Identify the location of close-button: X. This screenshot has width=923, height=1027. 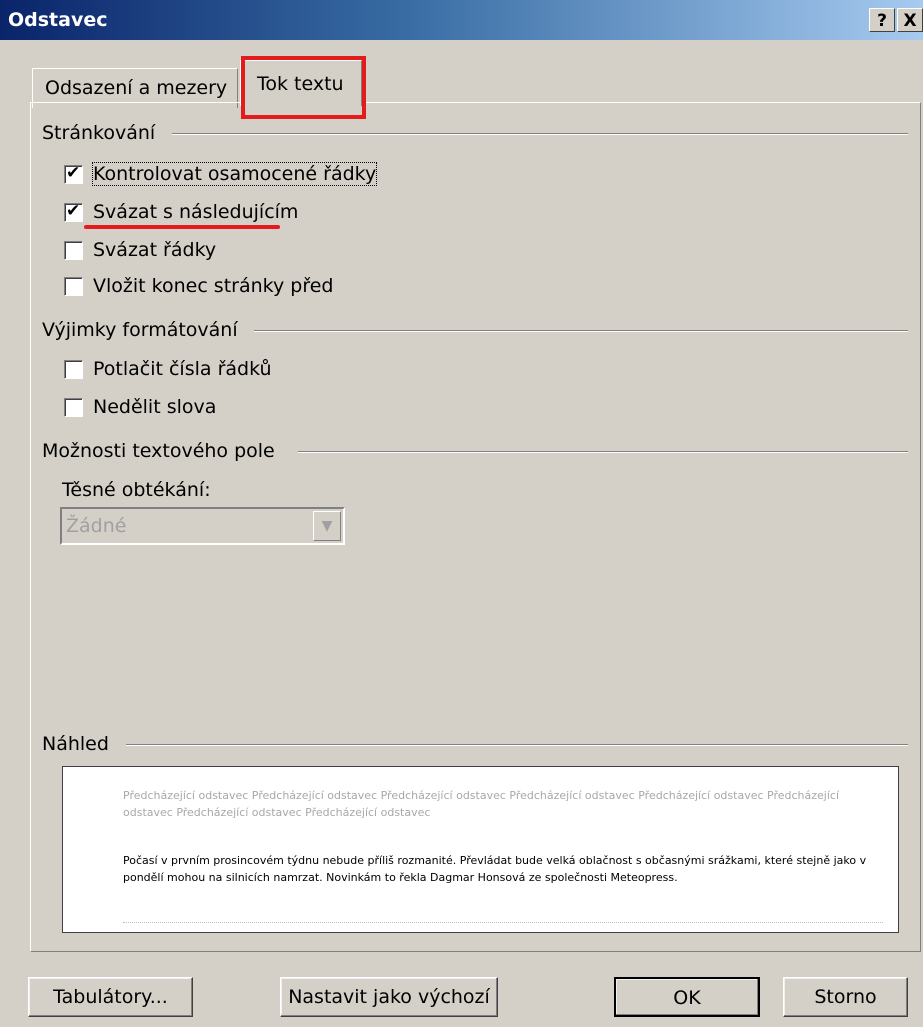
(910, 20).